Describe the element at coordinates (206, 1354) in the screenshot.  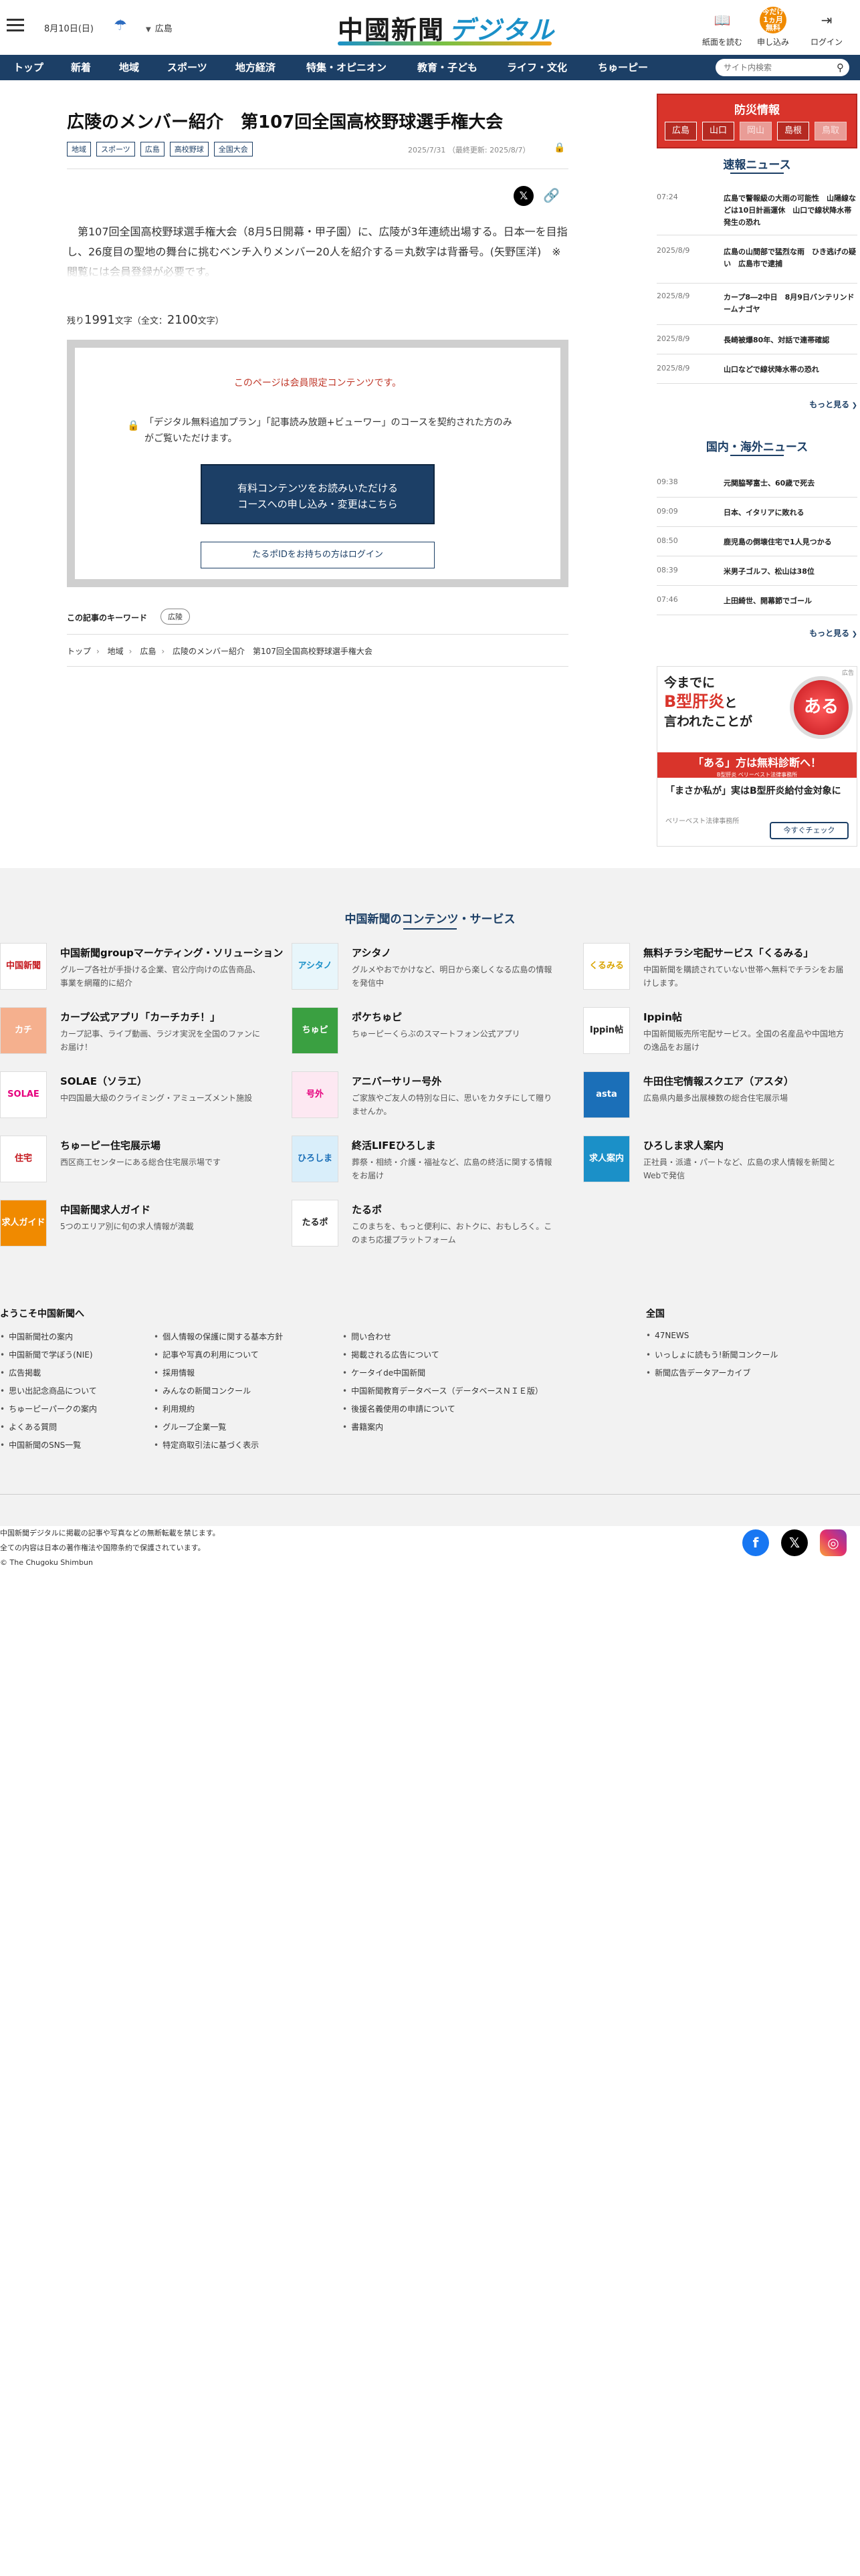
I see `footer-link: 記事や写真の利用について` at that location.